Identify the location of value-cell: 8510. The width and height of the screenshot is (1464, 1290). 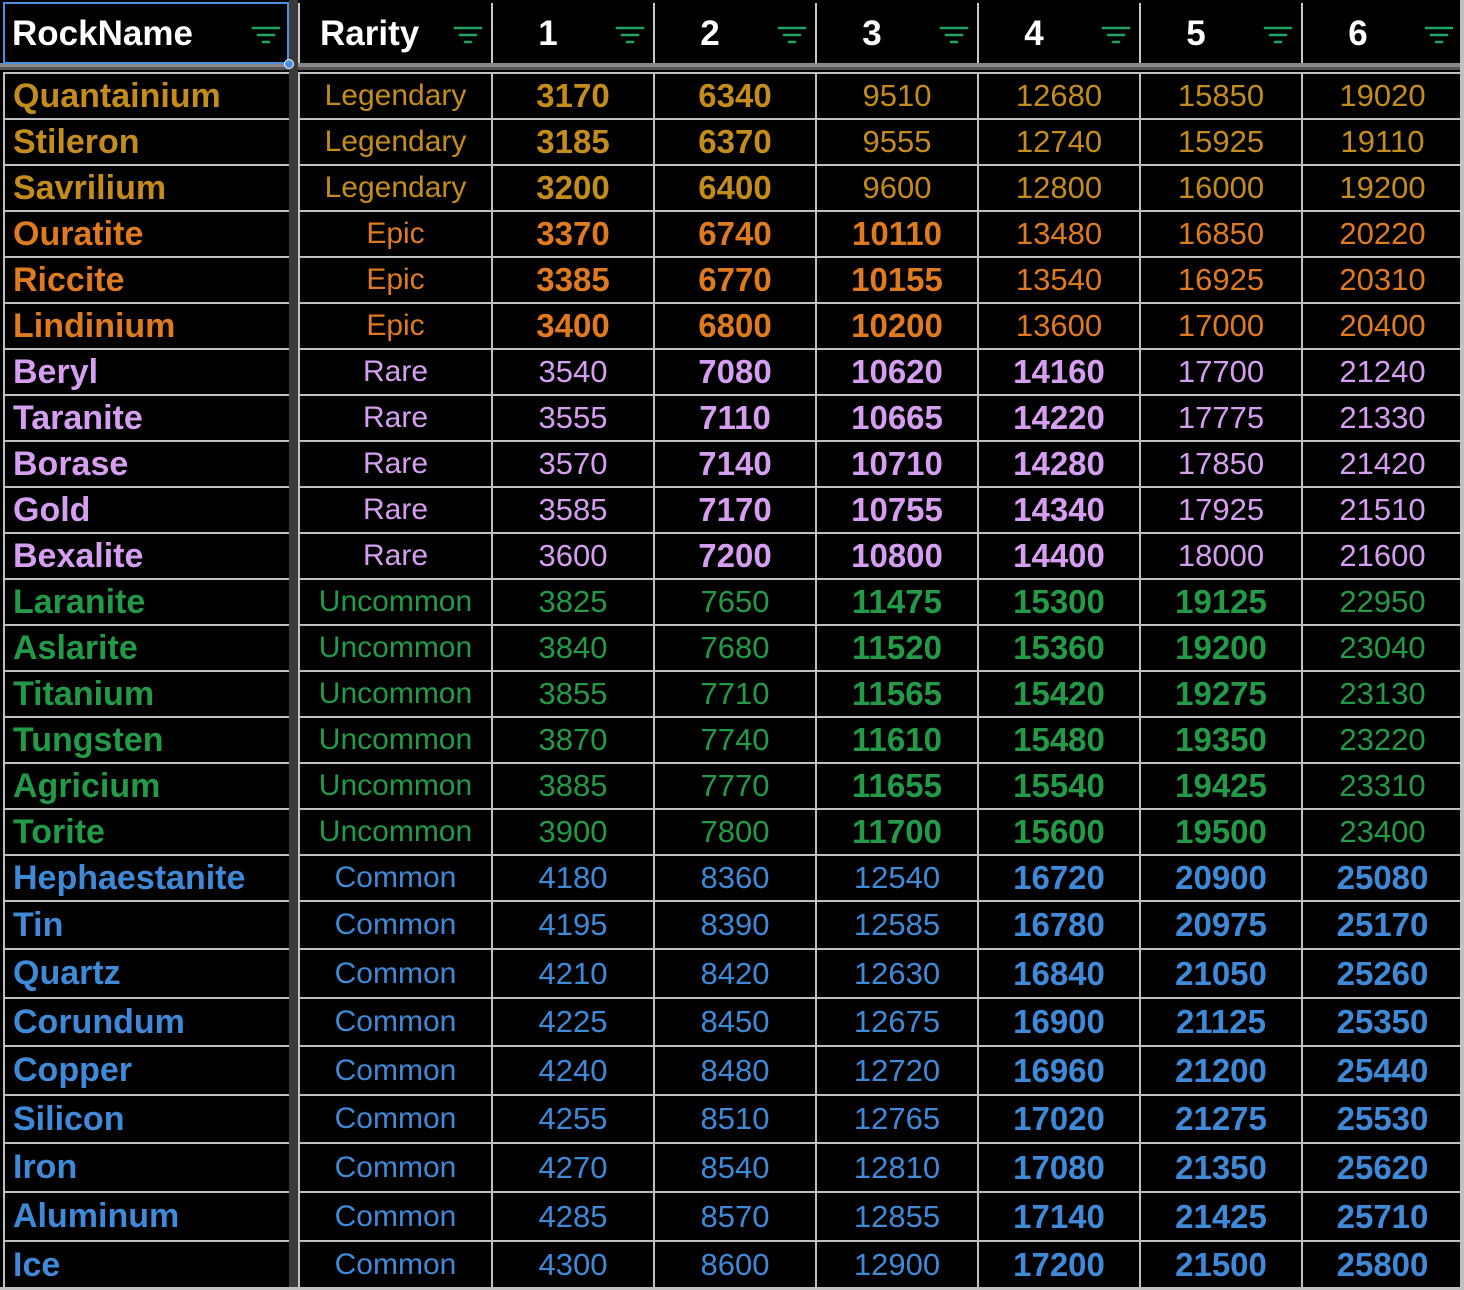
(734, 1118).